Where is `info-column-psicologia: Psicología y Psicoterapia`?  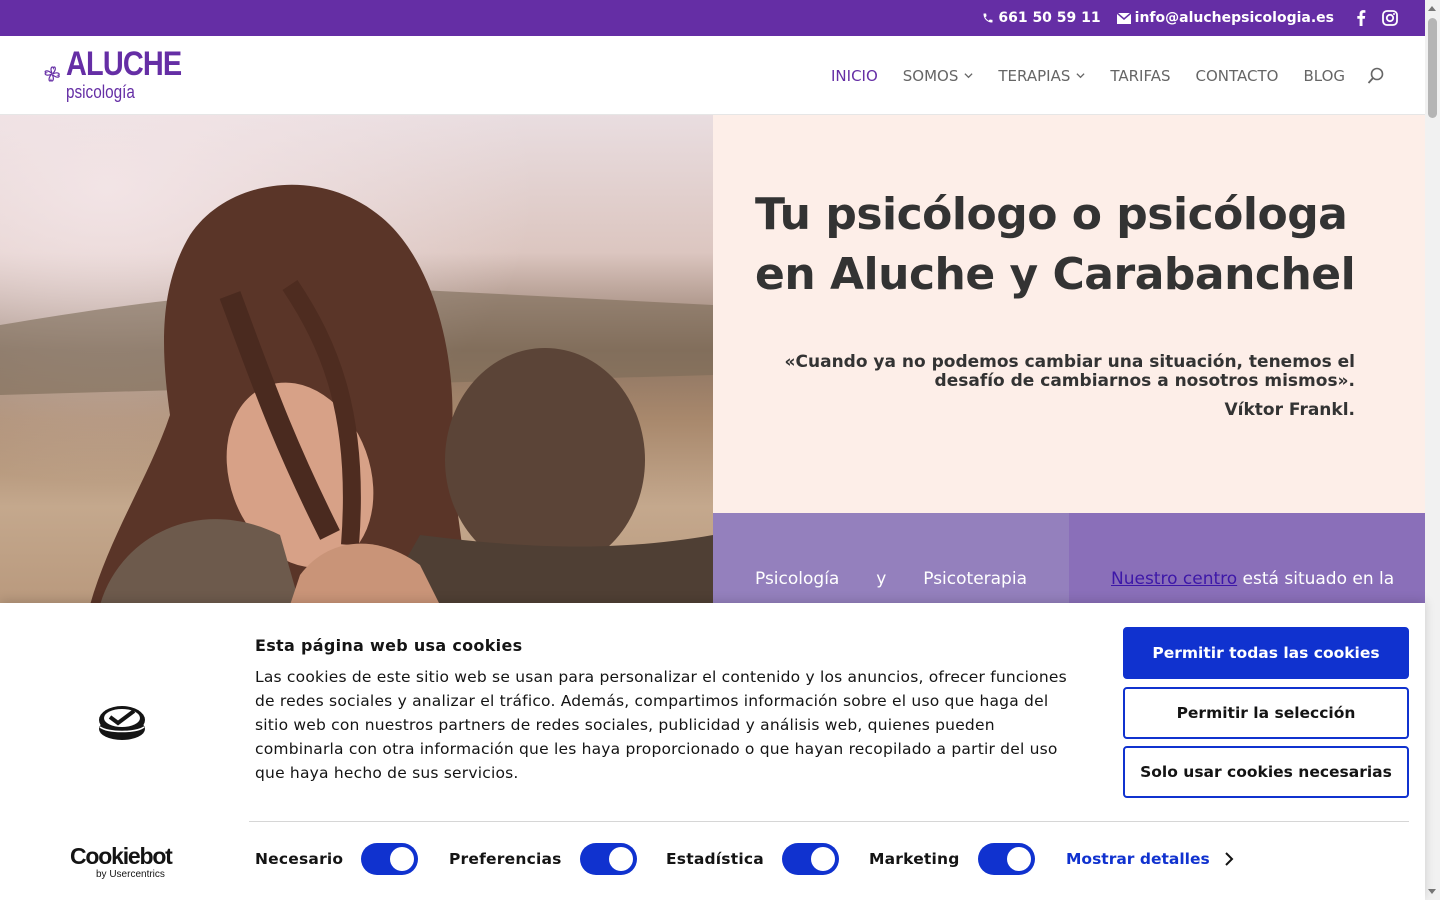 info-column-psicologia: Psicología y Psicoterapia is located at coordinates (891, 559).